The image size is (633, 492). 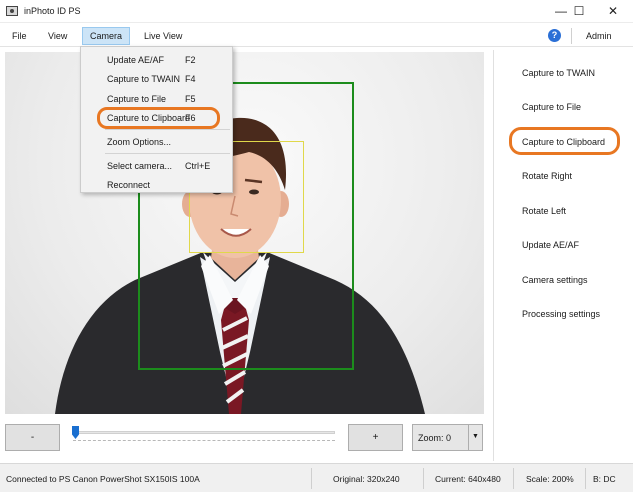 What do you see at coordinates (163, 36) in the screenshot?
I see `menu-live-view: Live View` at bounding box center [163, 36].